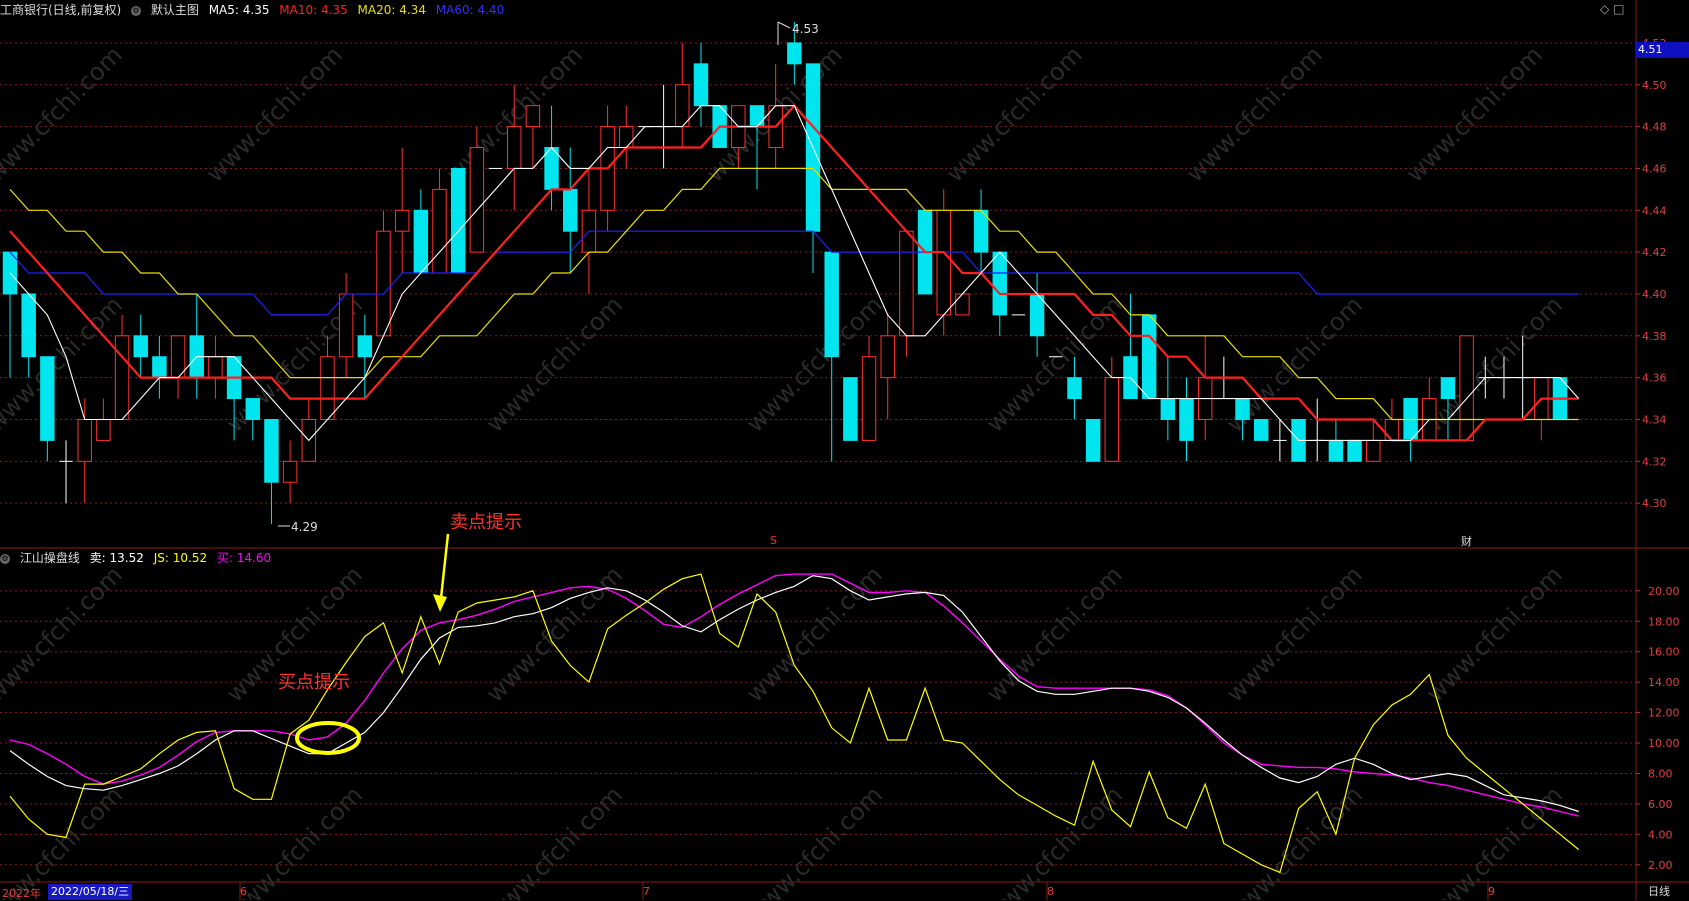 The image size is (1689, 901). What do you see at coordinates (313, 10) in the screenshot?
I see `ma10-value: MA10: 4.35` at bounding box center [313, 10].